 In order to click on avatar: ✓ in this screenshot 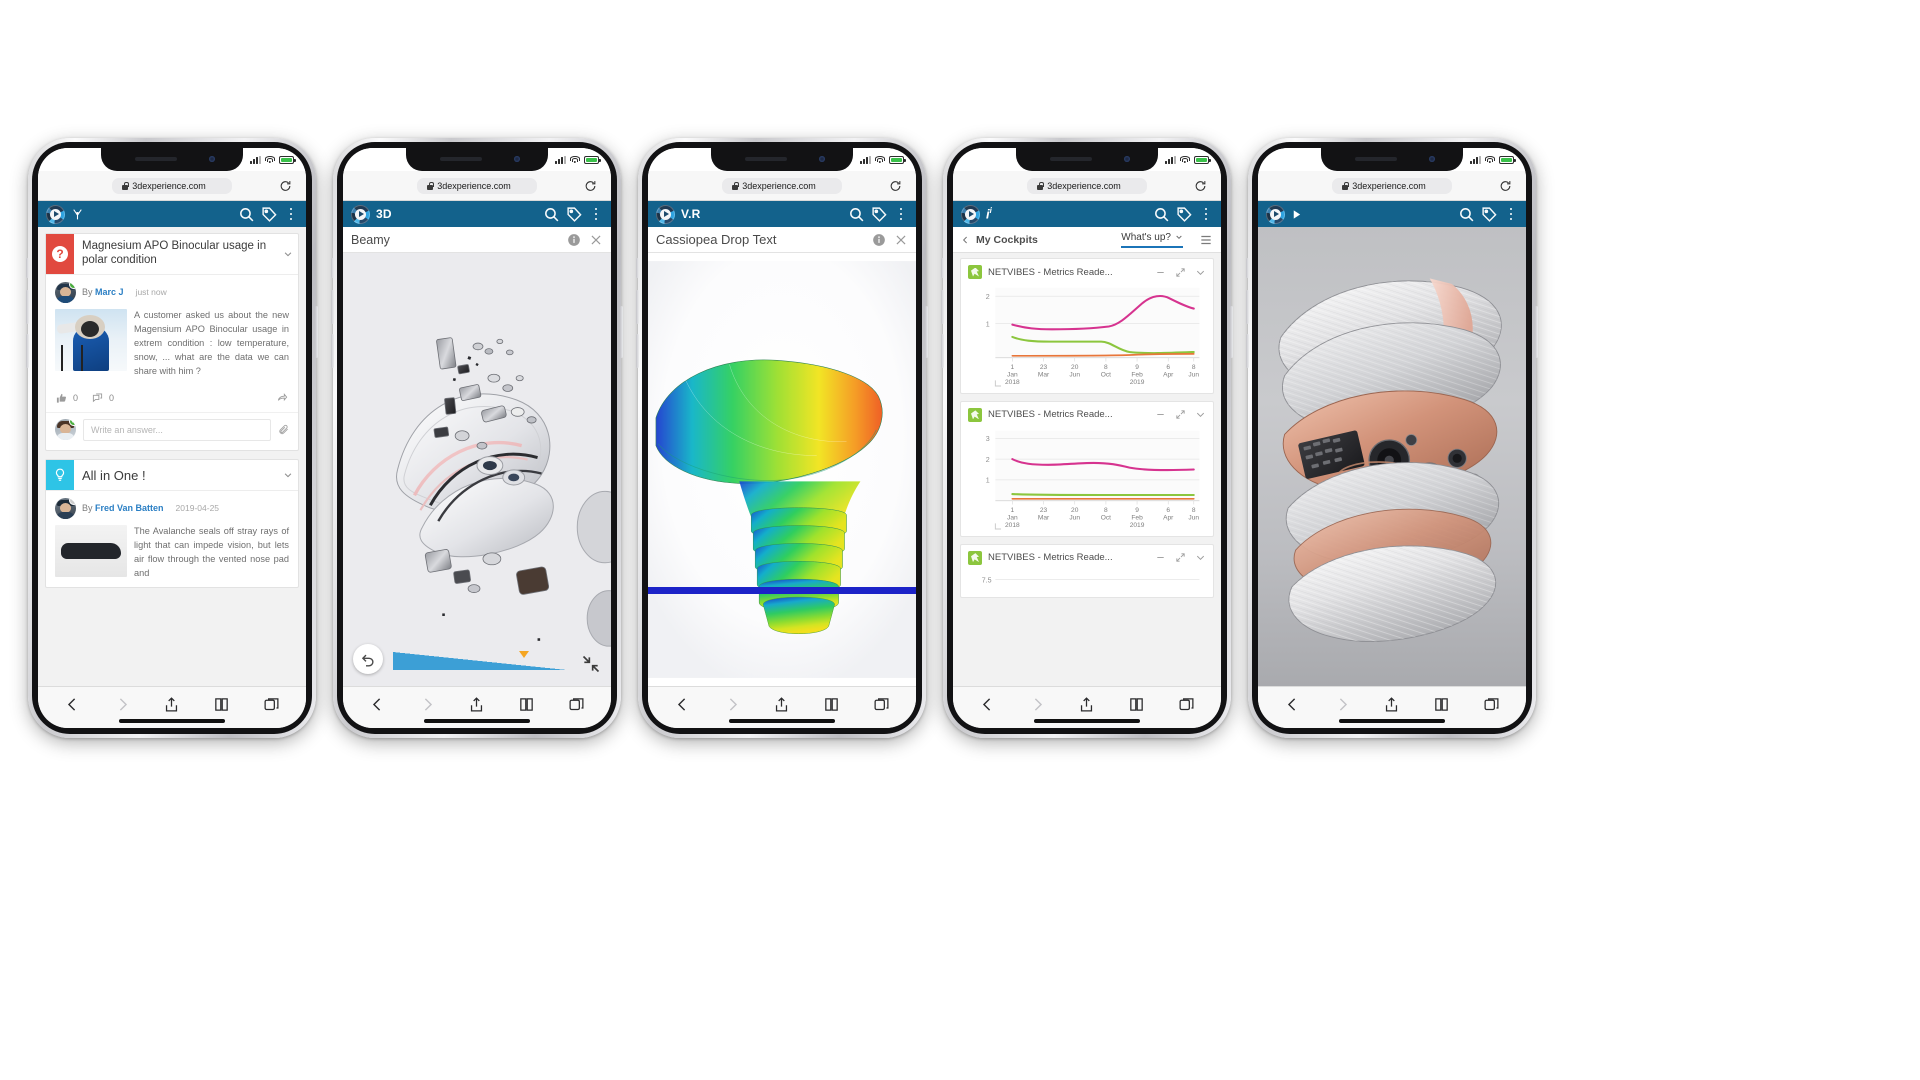, I will do `click(65, 430)`.